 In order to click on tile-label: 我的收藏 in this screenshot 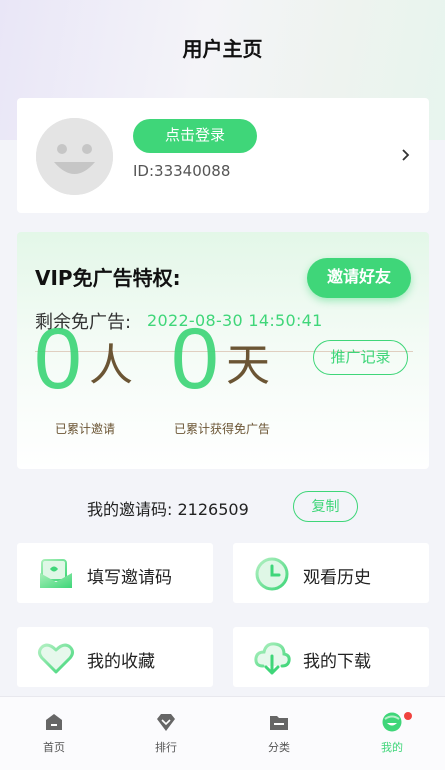, I will do `click(121, 662)`.